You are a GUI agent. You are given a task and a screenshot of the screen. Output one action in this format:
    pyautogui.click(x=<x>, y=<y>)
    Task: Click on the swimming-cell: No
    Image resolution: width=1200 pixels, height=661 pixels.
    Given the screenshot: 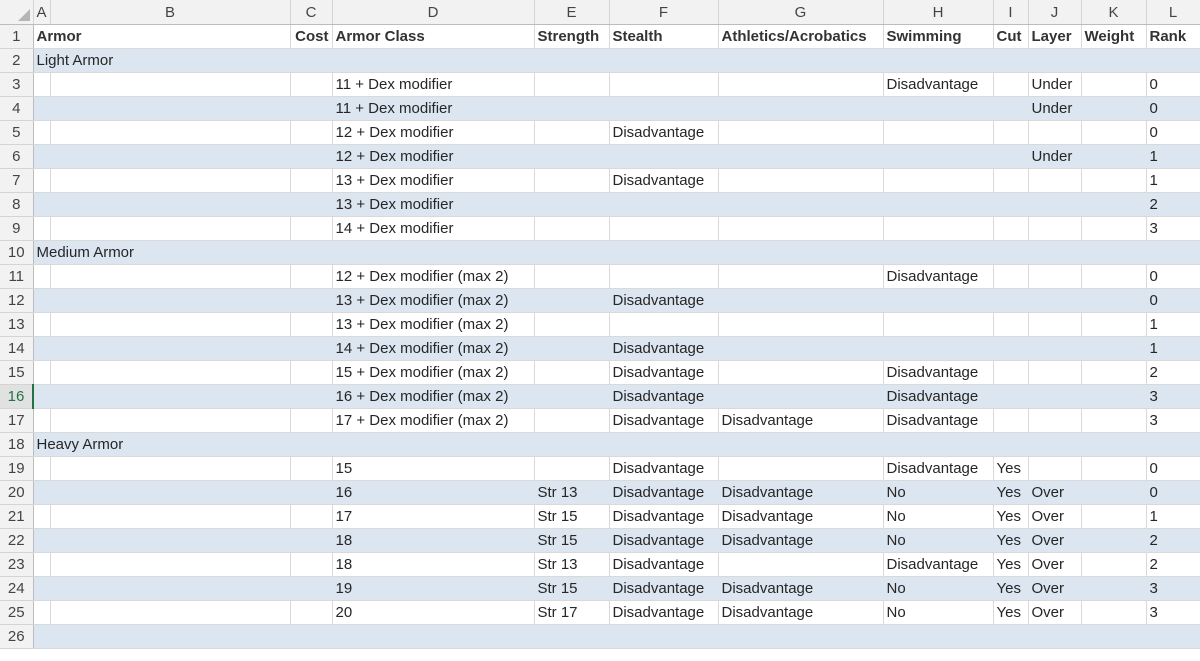 What is the action you would take?
    pyautogui.click(x=938, y=540)
    